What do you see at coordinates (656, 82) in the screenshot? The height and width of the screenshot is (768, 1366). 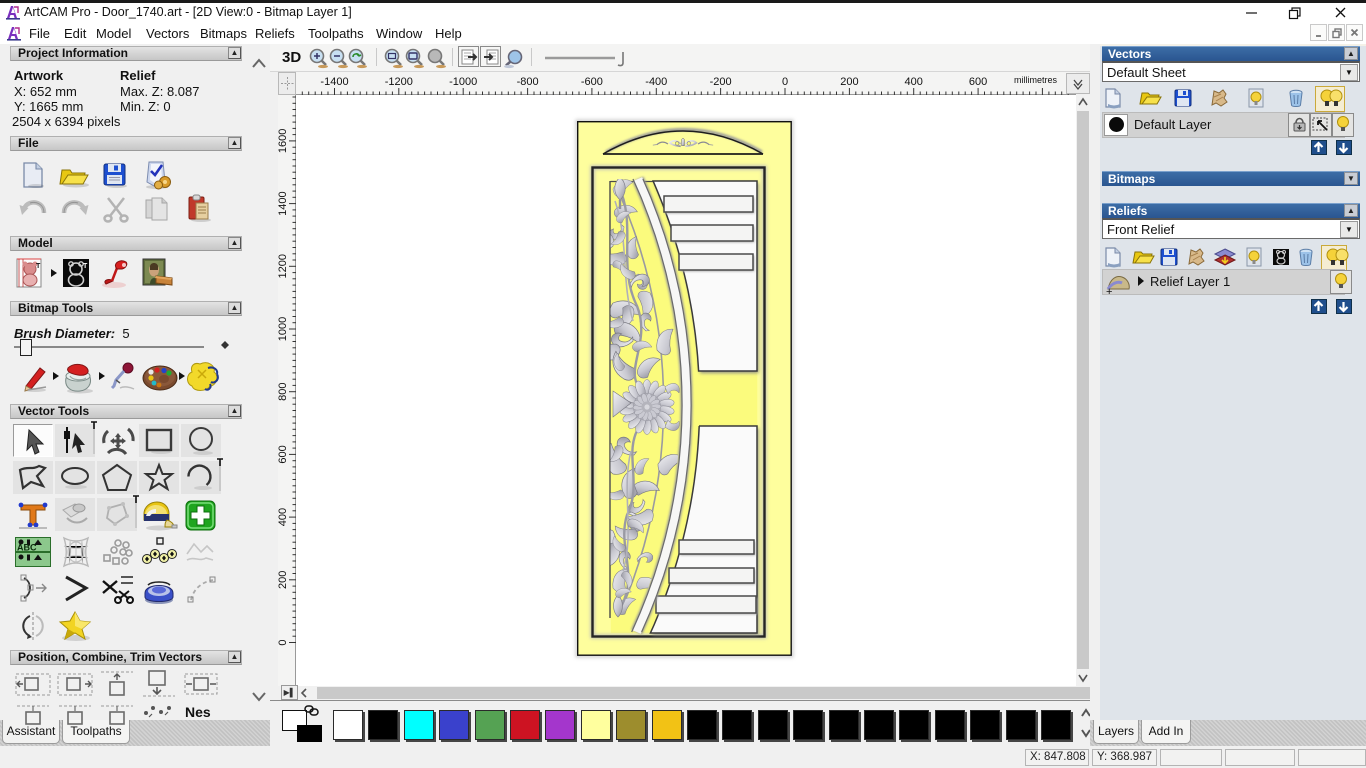 I see `svg-text: -400` at bounding box center [656, 82].